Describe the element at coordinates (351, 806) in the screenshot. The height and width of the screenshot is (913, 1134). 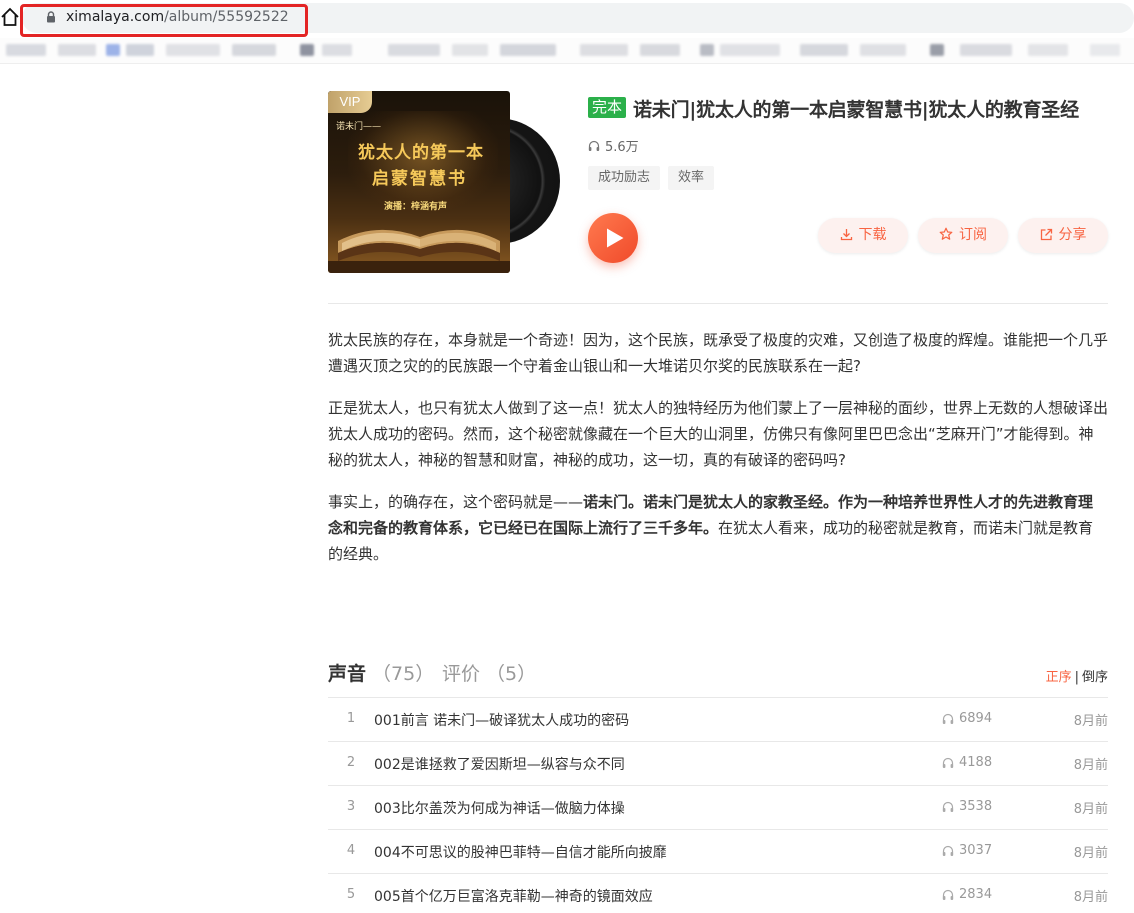
I see `track-number: 3` at that location.